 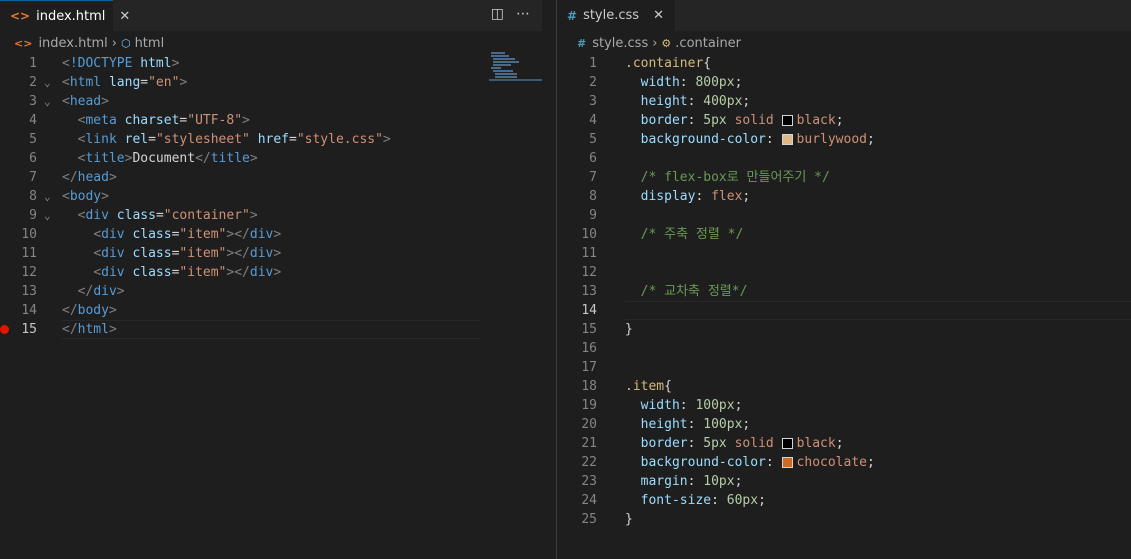 I want to click on more-actions-icon: ⋯, so click(x=523, y=14).